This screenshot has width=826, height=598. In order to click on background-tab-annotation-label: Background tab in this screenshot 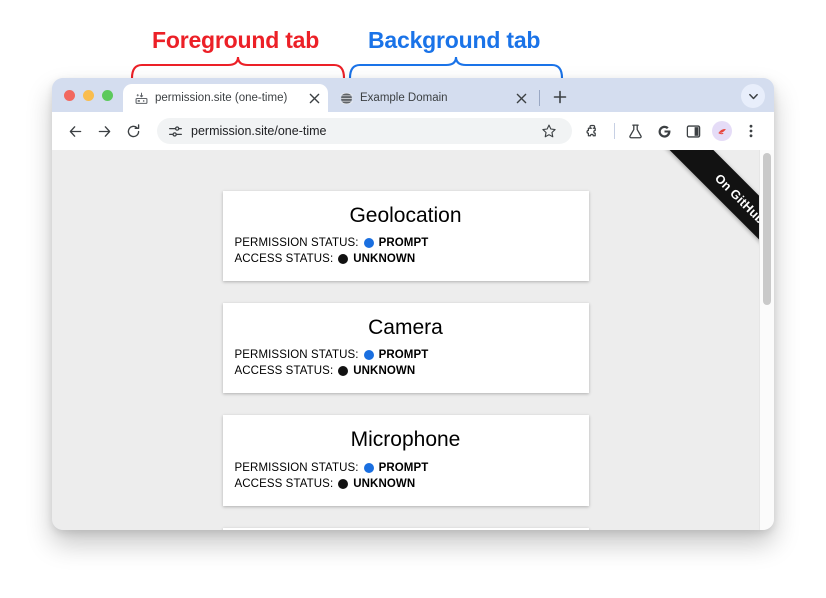, I will do `click(454, 40)`.